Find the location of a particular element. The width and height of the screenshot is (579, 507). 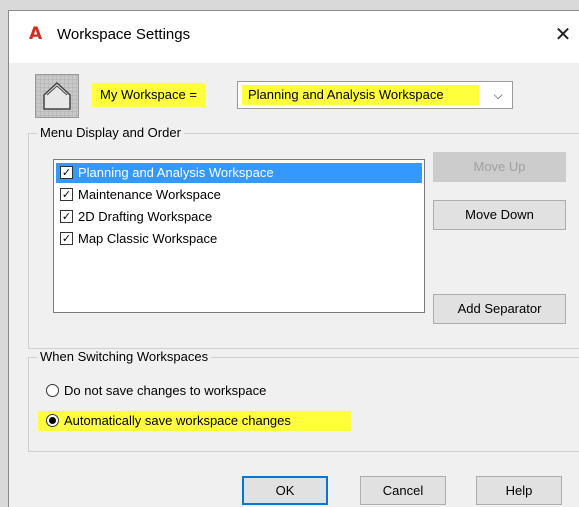

radio-label: Automatically save workspace changes is located at coordinates (177, 420).